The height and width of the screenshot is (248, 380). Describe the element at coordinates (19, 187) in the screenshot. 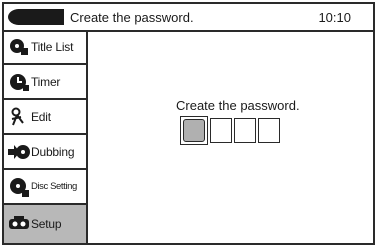

I see `disc-setting-icon` at that location.